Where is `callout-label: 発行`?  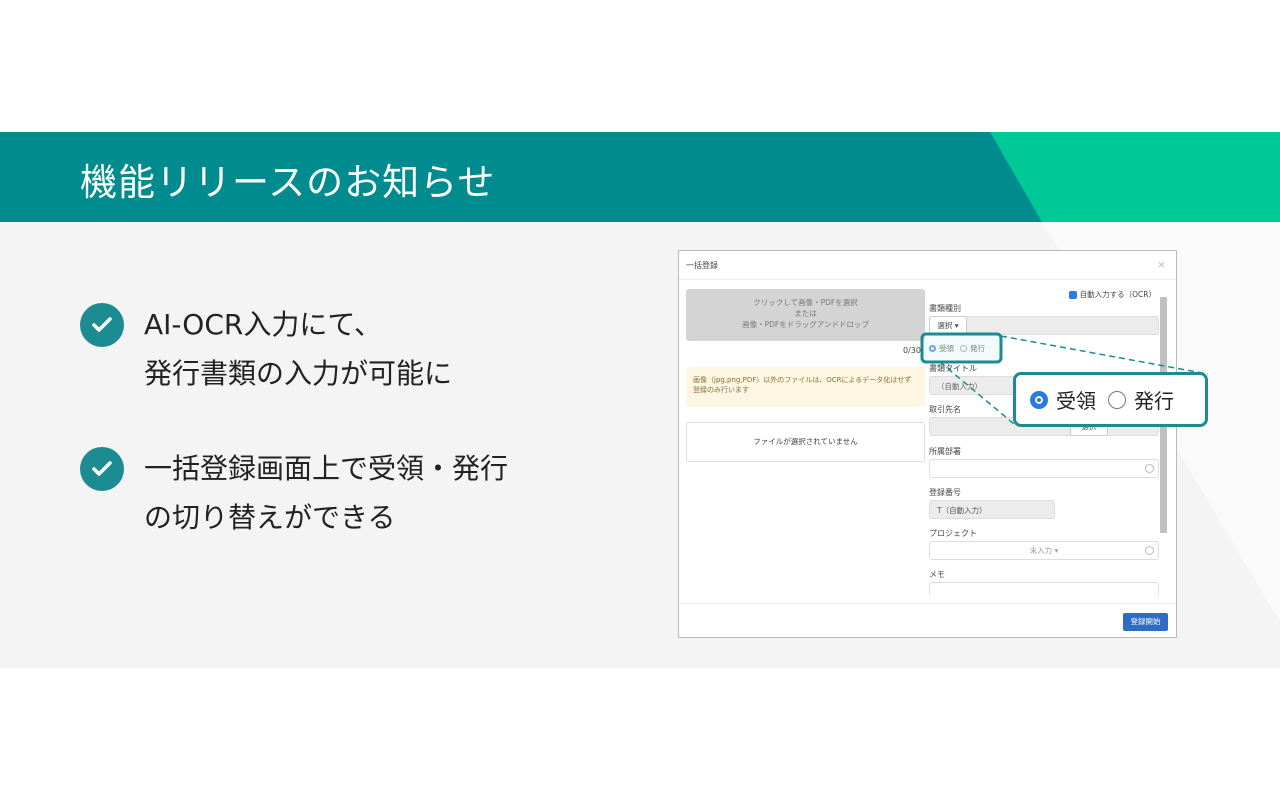 callout-label: 発行 is located at coordinates (1154, 401).